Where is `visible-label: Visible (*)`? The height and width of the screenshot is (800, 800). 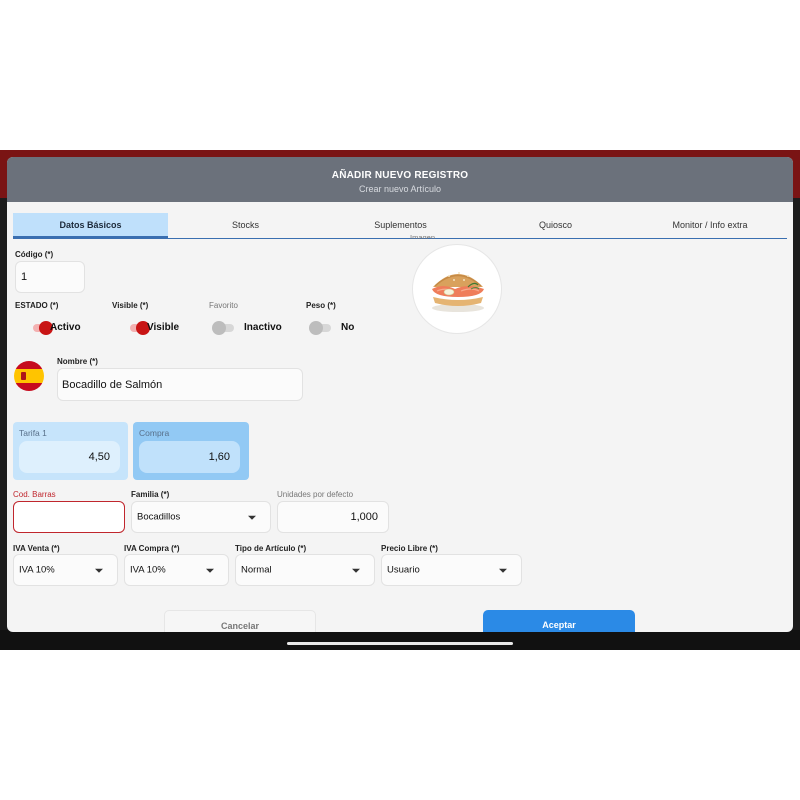
visible-label: Visible (*) is located at coordinates (130, 305).